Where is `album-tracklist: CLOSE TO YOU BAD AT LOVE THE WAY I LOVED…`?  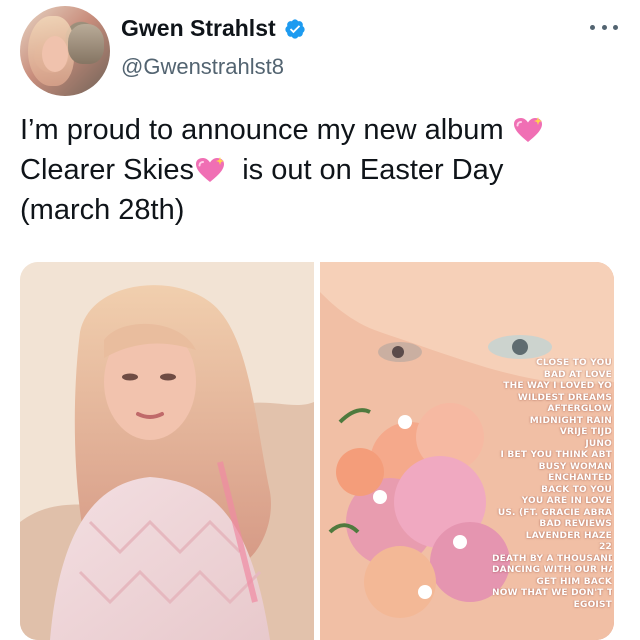 album-tracklist: CLOSE TO YOU BAD AT LOVE THE WAY I LOVED… is located at coordinates (552, 484).